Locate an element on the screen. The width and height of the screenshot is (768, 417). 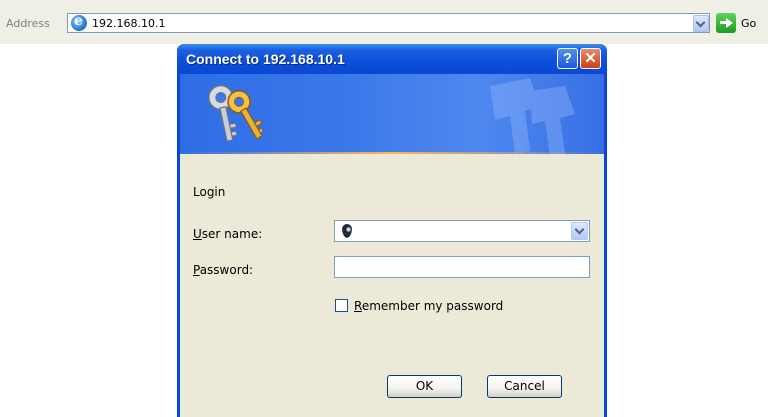
dialog-title: Connect to 192.168.10.1 is located at coordinates (265, 59).